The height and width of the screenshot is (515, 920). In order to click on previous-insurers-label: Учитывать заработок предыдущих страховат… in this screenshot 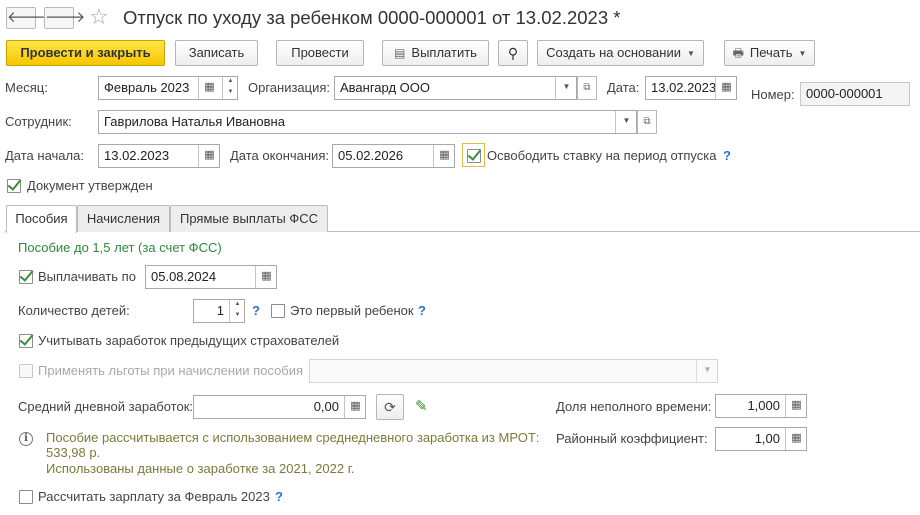, I will do `click(189, 340)`.